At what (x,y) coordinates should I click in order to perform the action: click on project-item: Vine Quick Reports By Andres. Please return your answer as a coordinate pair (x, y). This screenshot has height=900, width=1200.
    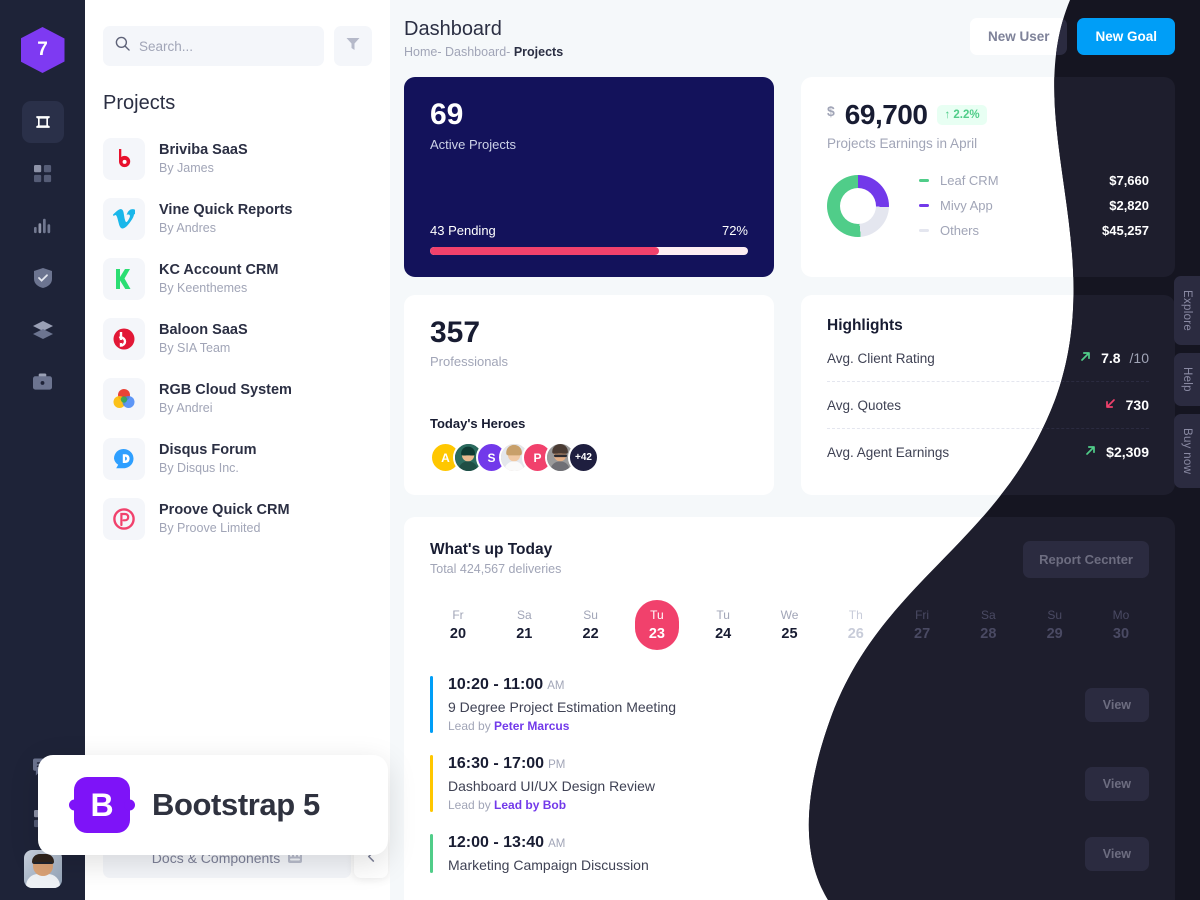
    Looking at the image, I should click on (246, 219).